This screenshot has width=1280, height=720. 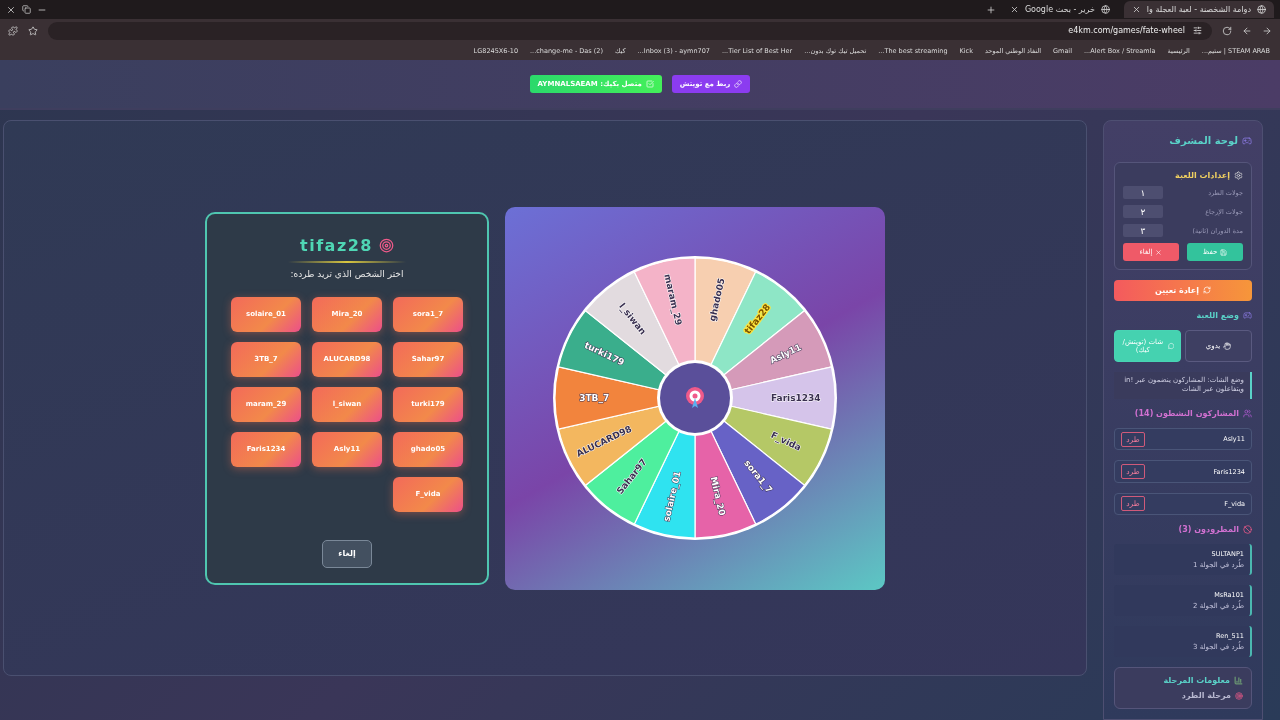 I want to click on hand-icon, so click(x=1227, y=345).